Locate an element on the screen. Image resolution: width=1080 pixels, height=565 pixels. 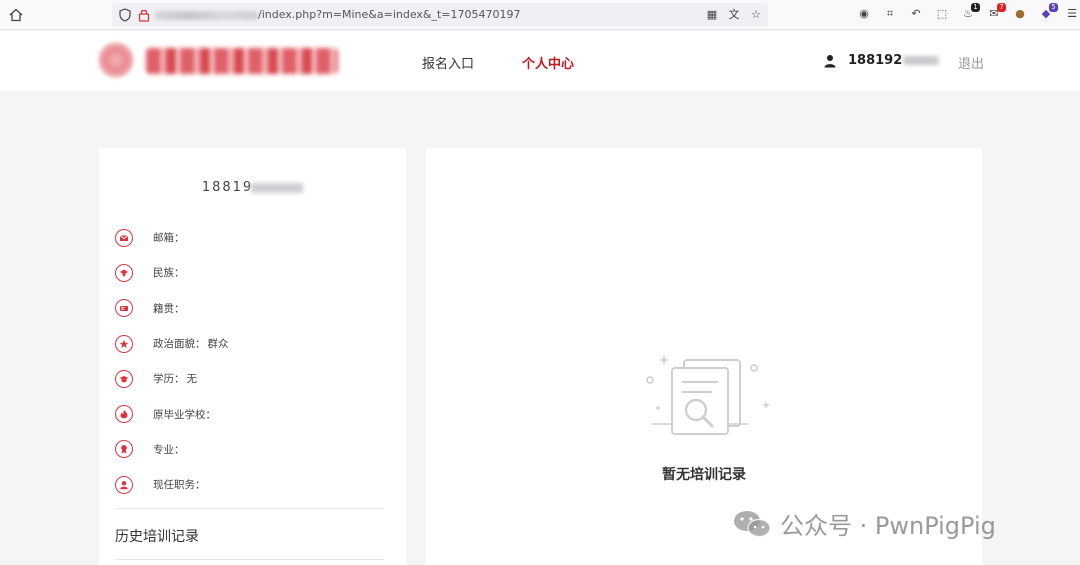
profile-id: 18819 is located at coordinates (252, 187).